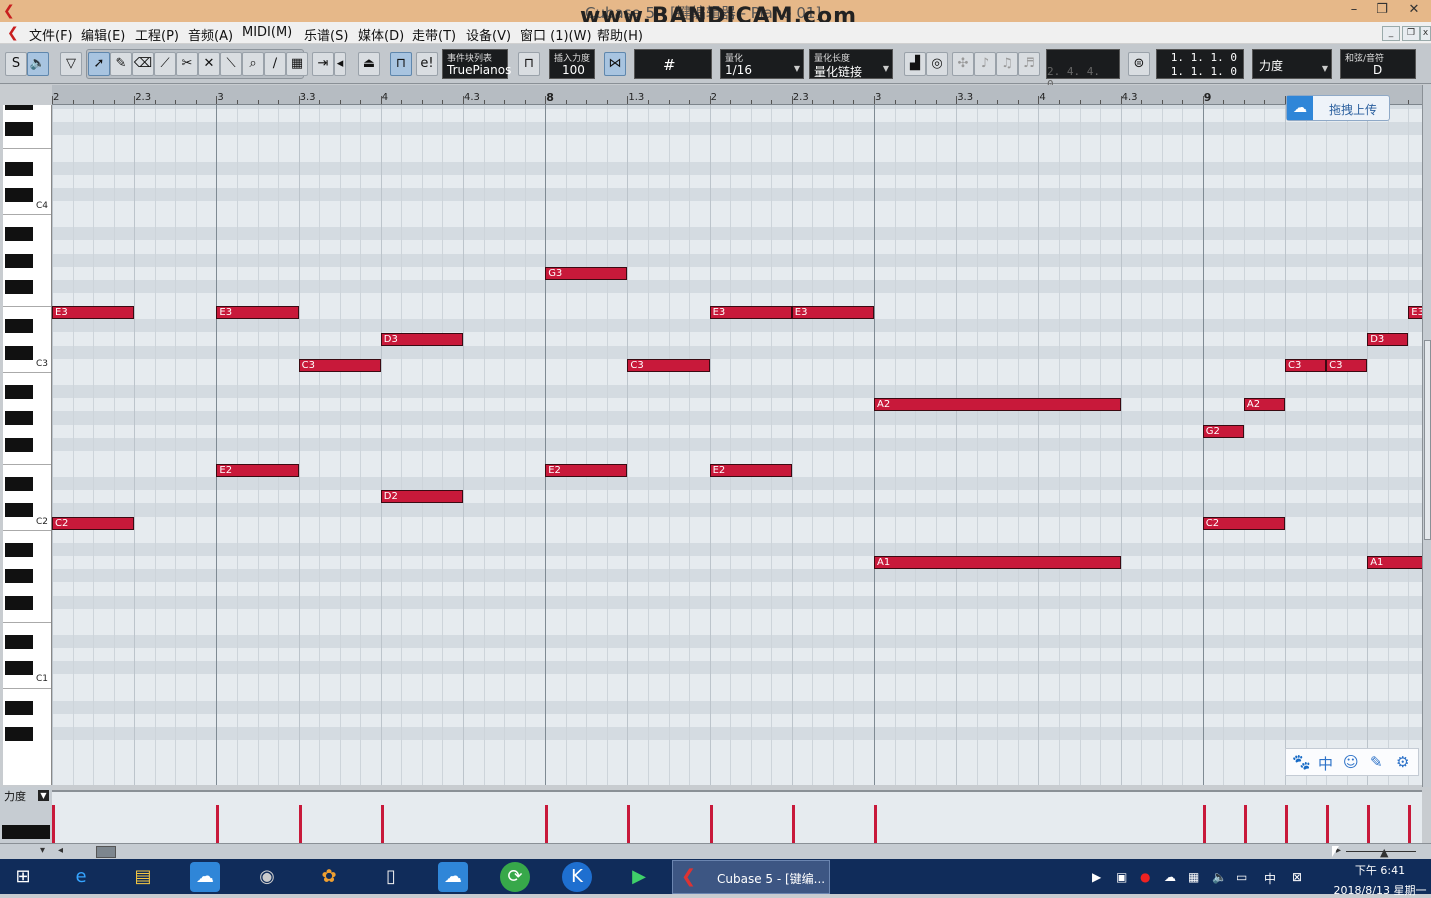 Image resolution: width=1431 pixels, height=898 pixels. What do you see at coordinates (434, 34) in the screenshot?
I see `menu-transport: 走带(T)` at bounding box center [434, 34].